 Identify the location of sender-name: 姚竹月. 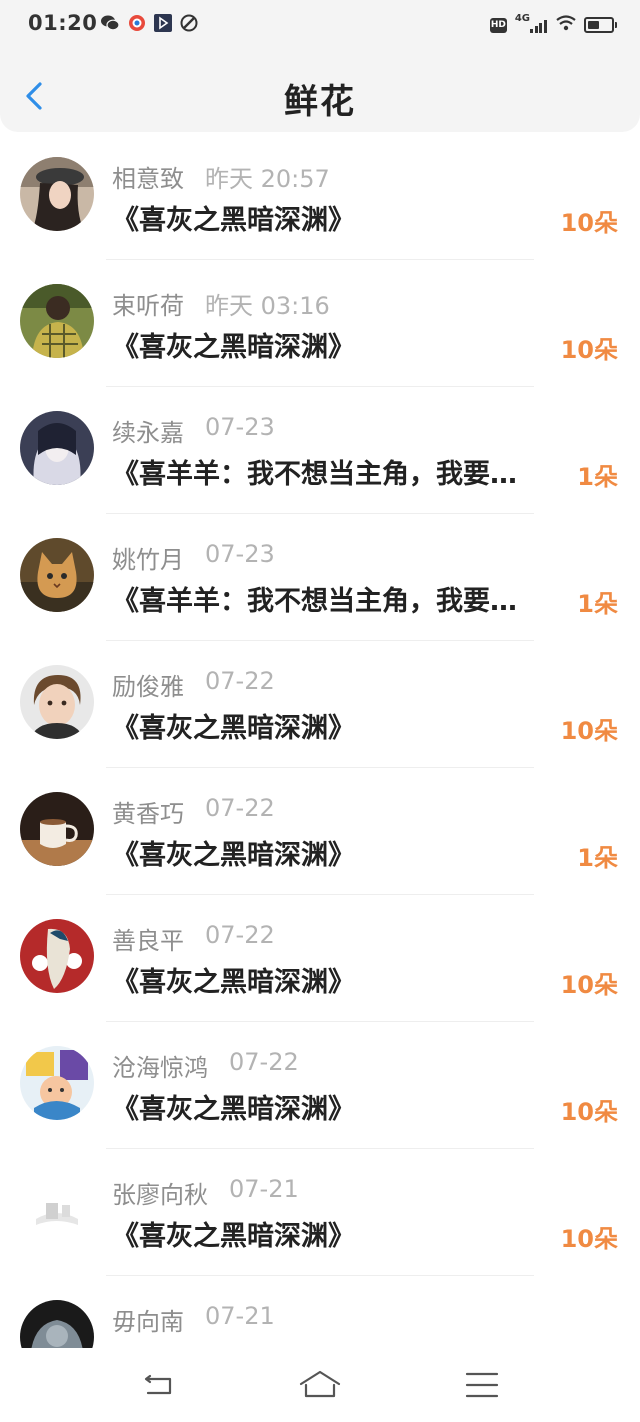
(148, 560).